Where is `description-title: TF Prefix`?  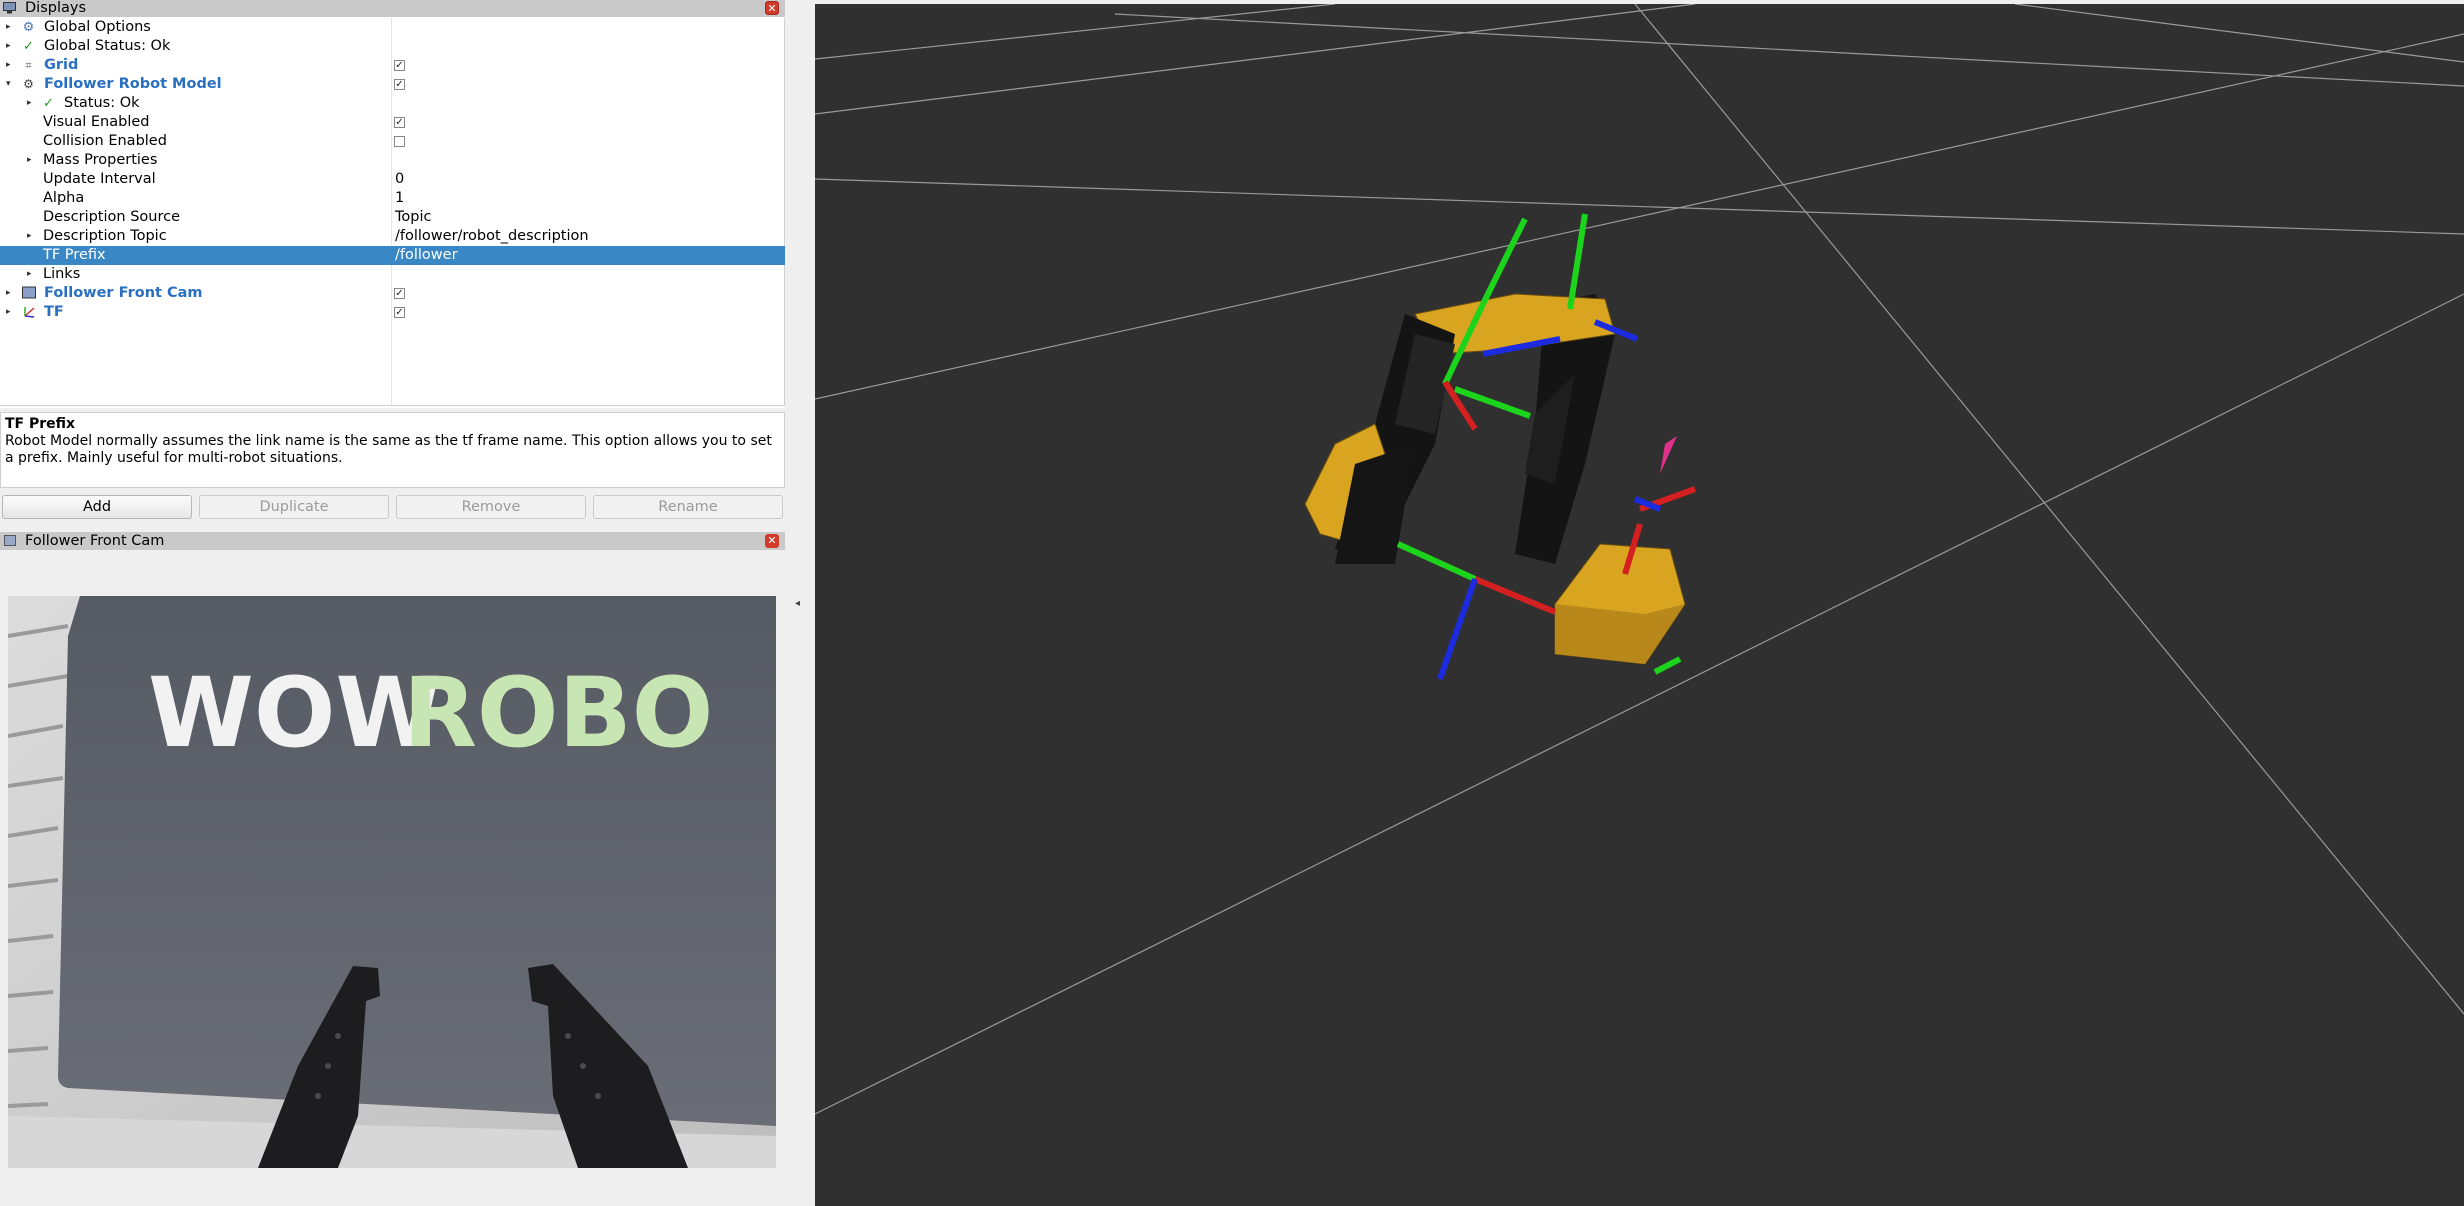
description-title: TF Prefix is located at coordinates (40, 424).